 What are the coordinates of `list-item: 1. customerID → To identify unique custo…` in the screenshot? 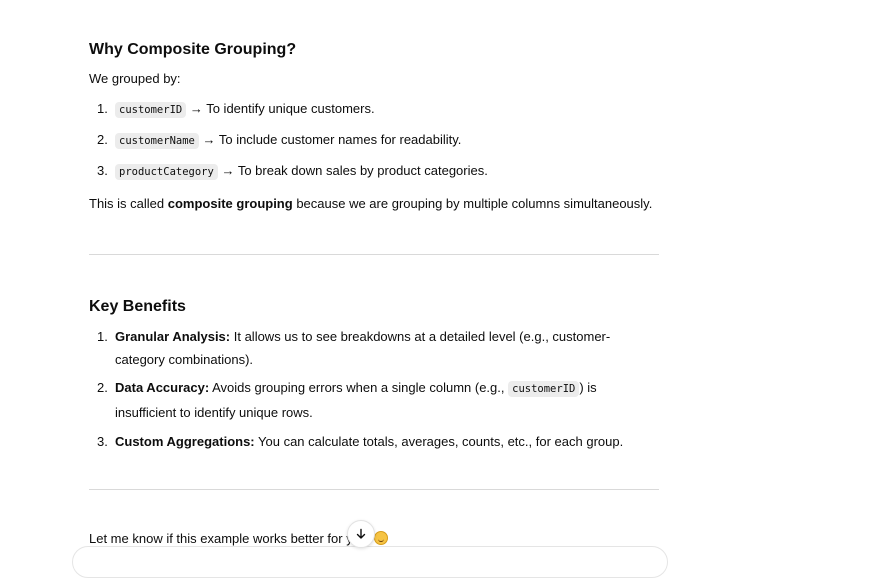 It's located at (374, 109).